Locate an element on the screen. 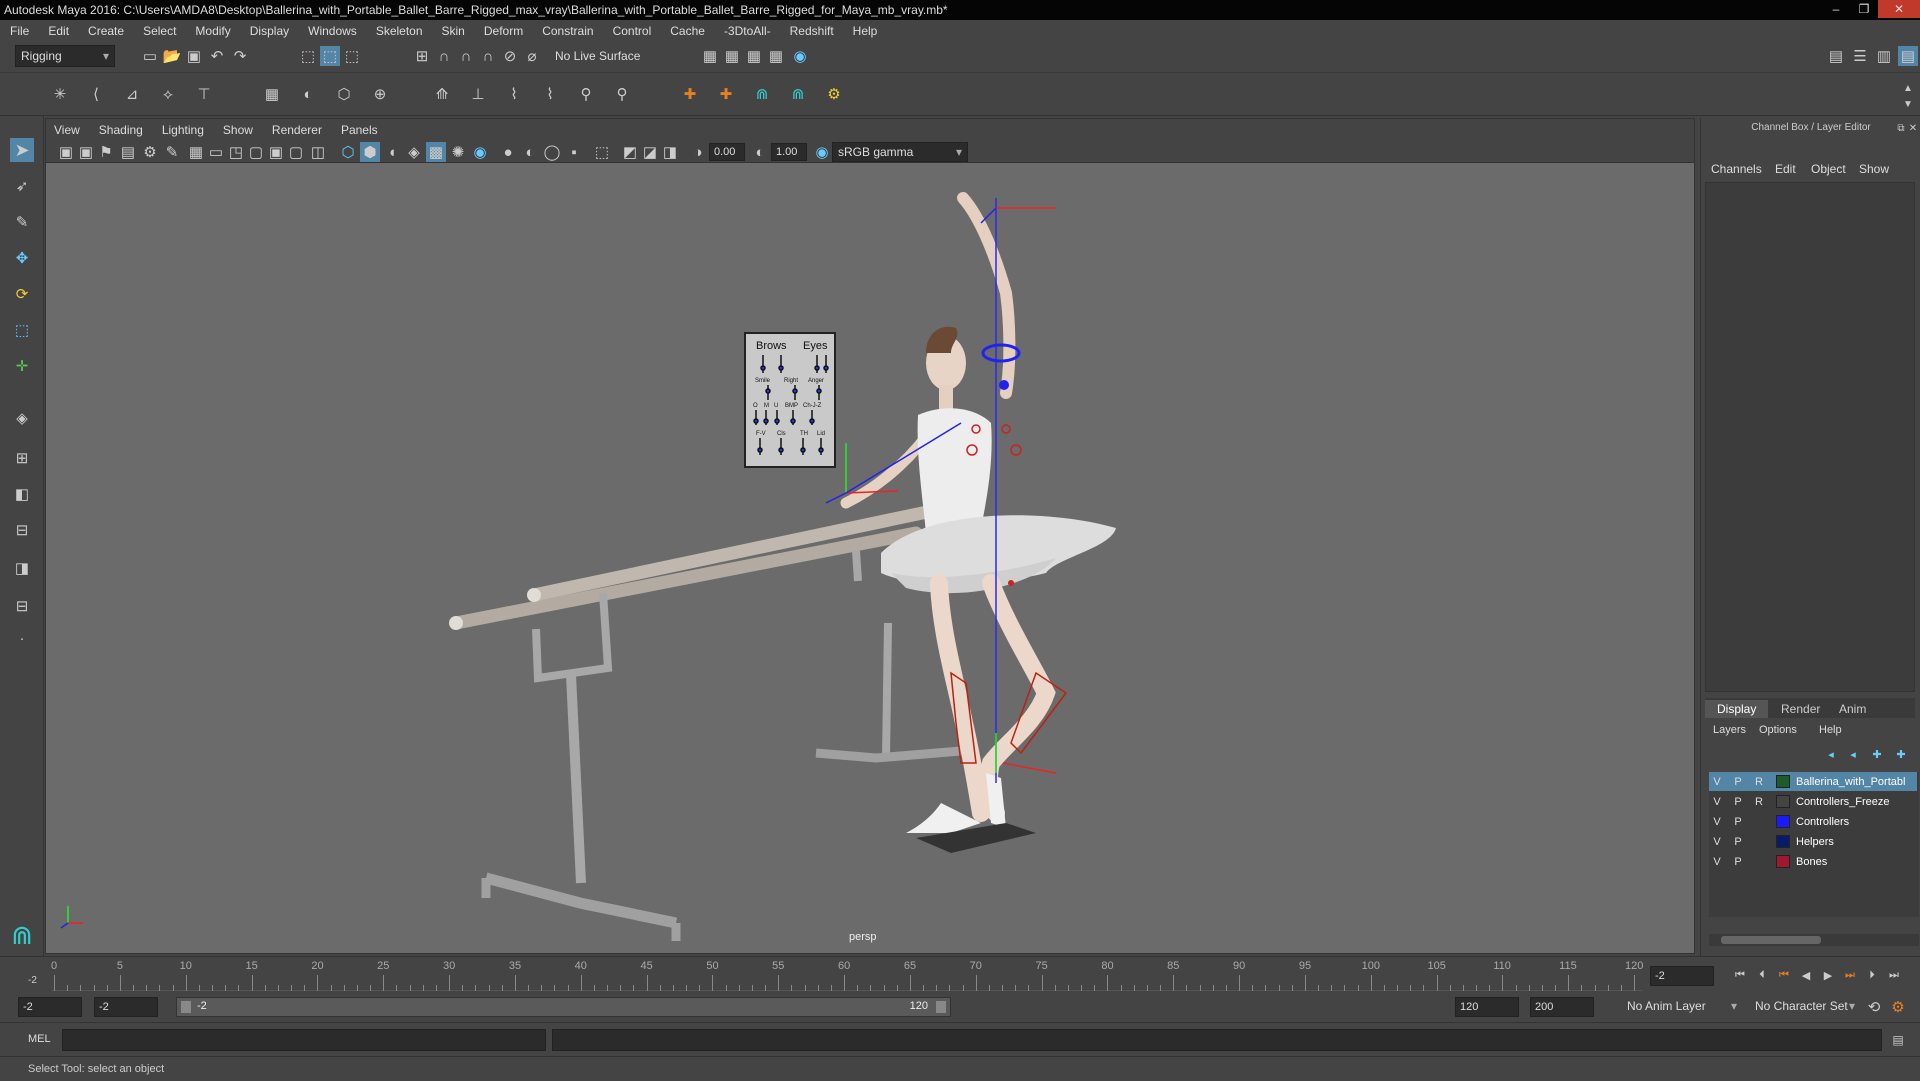  render-settings-icon: ▦ is located at coordinates (776, 56).